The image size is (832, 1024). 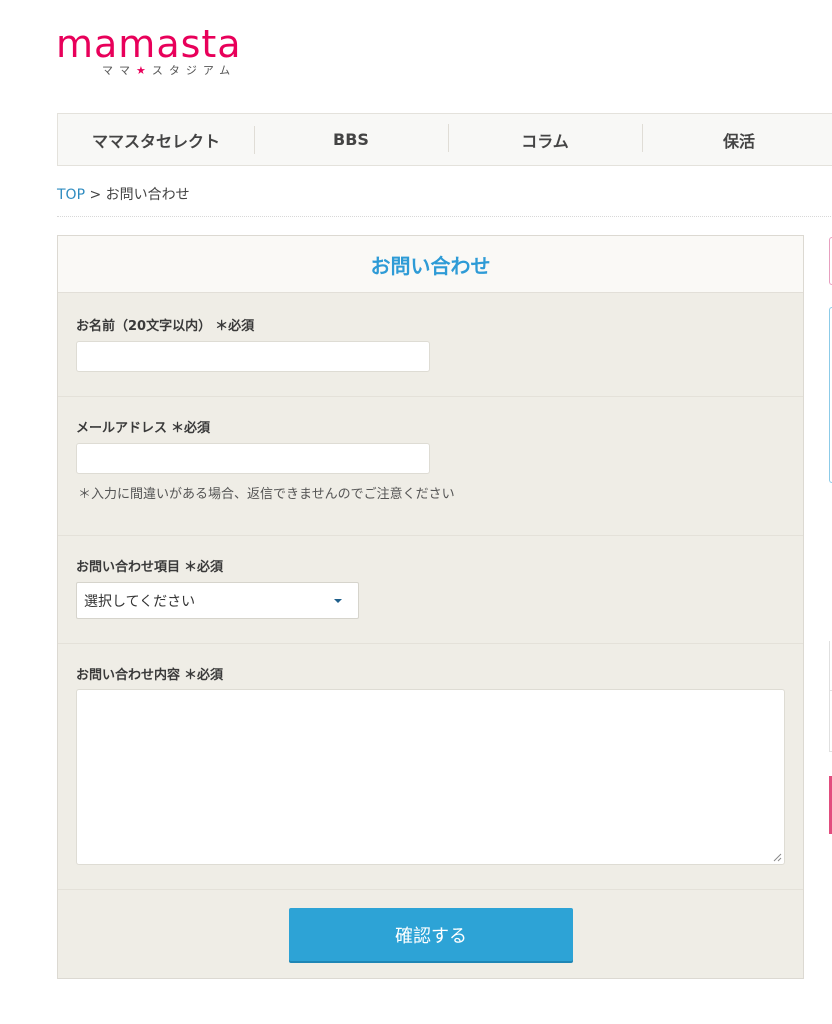 What do you see at coordinates (144, 70) in the screenshot?
I see `star-icon: ★` at bounding box center [144, 70].